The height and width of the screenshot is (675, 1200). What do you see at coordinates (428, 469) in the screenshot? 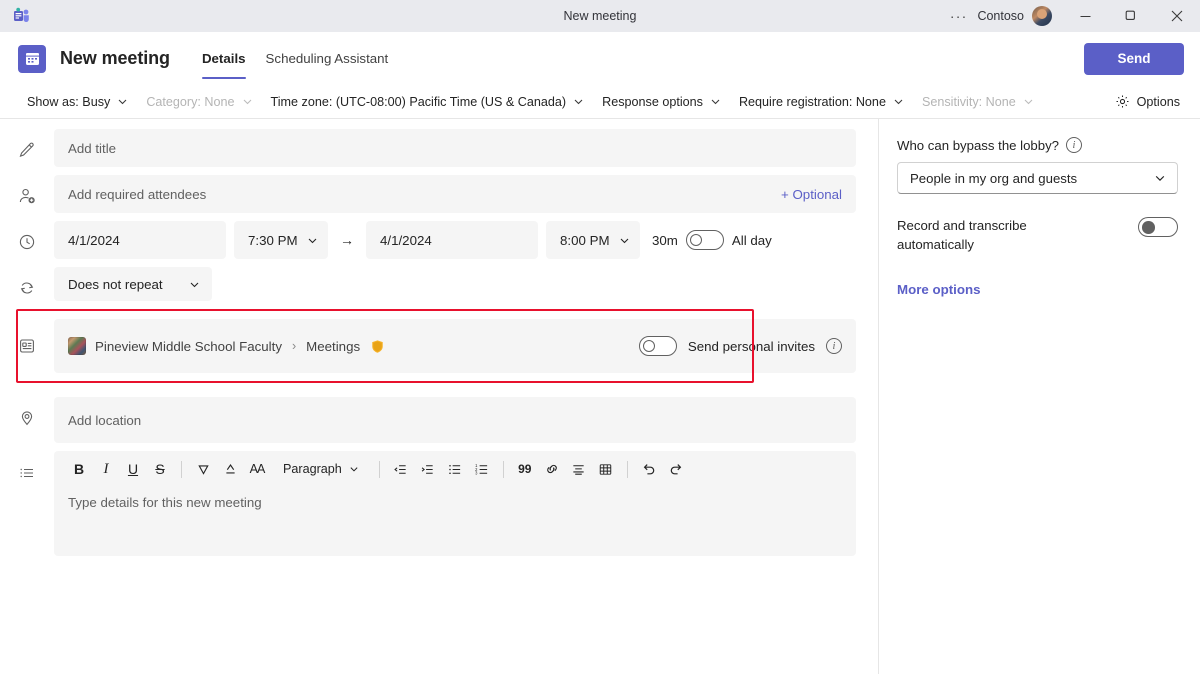
I see `increase-indent-icon` at bounding box center [428, 469].